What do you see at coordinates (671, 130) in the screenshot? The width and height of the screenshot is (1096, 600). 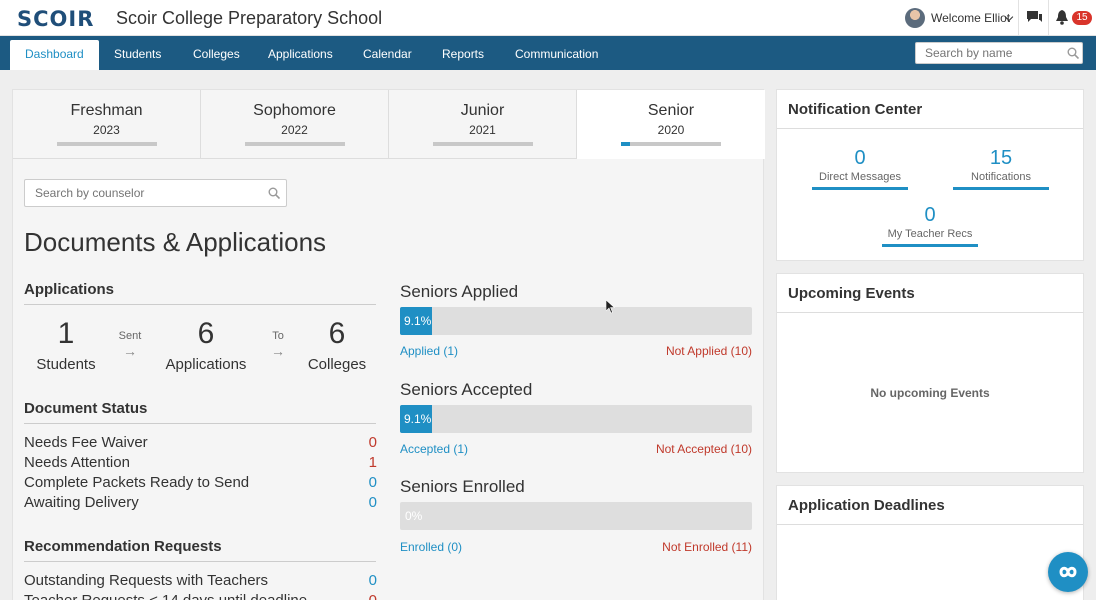 I see `class-year: 2020` at bounding box center [671, 130].